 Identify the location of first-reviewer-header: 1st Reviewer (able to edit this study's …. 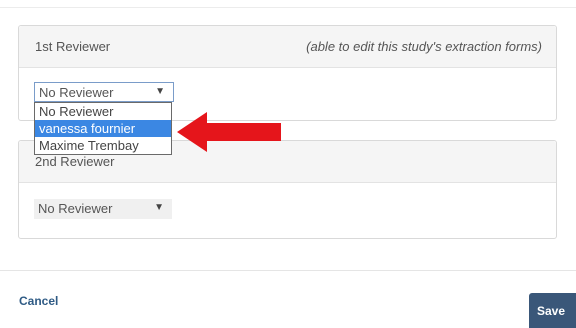
(287, 47).